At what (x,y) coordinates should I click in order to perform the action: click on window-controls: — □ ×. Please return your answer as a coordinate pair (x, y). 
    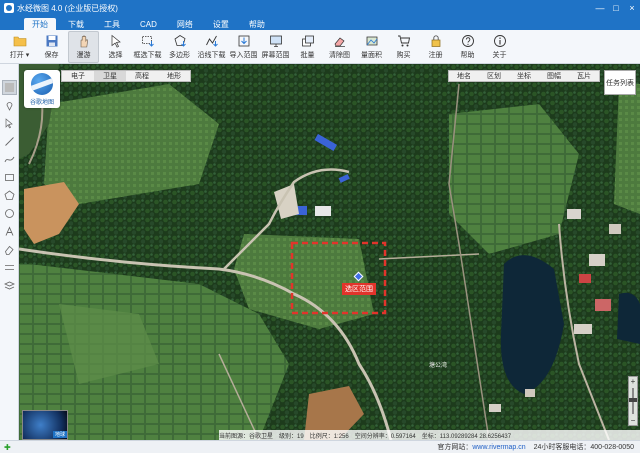
    Looking at the image, I should click on (616, 8).